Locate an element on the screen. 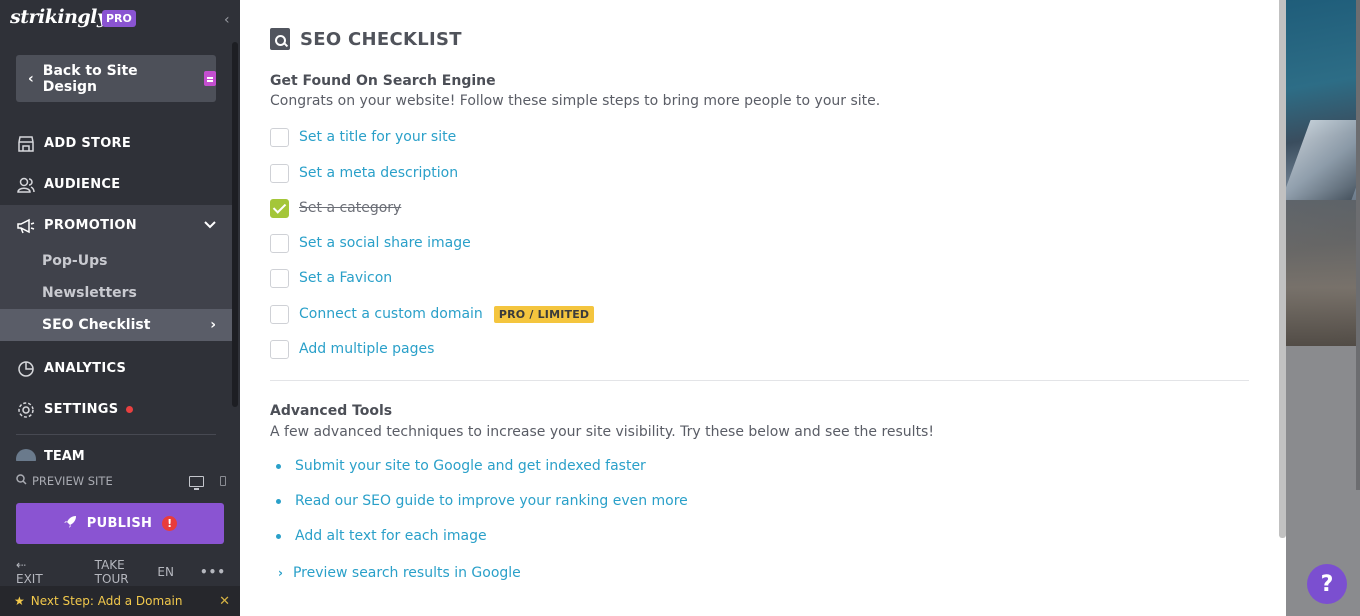 The image size is (1360, 616). main-scrollbar is located at coordinates (1282, 269).